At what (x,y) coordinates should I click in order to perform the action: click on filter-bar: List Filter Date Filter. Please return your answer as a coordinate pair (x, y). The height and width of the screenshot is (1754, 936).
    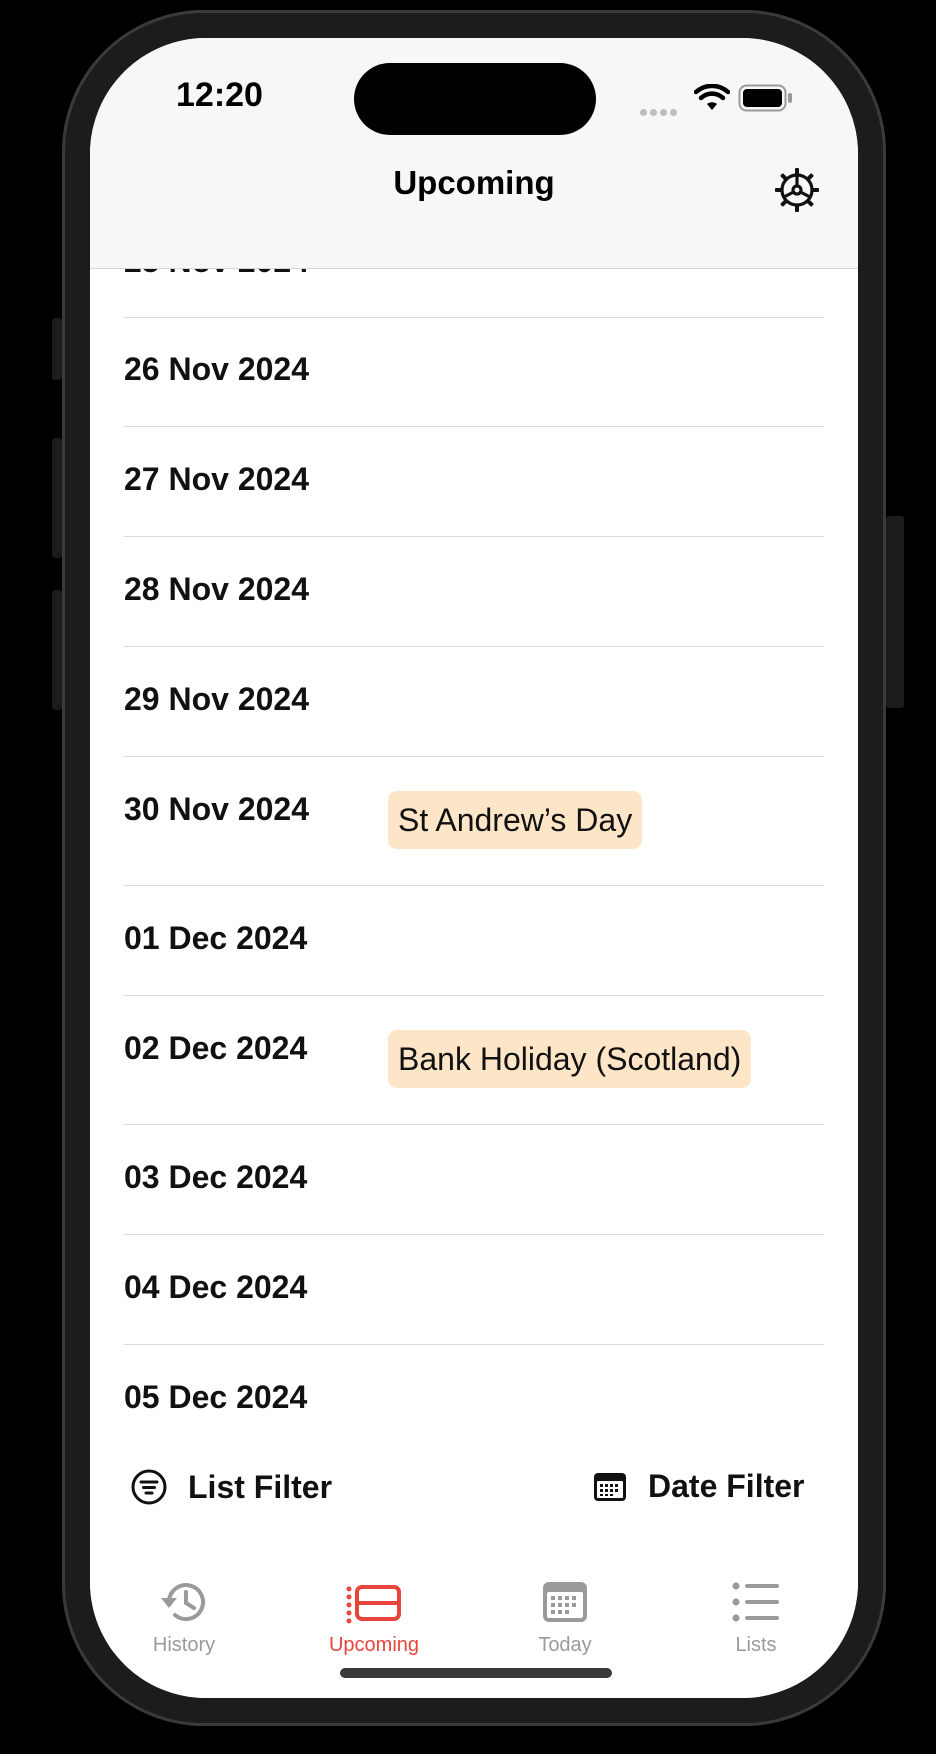
    Looking at the image, I should click on (474, 1493).